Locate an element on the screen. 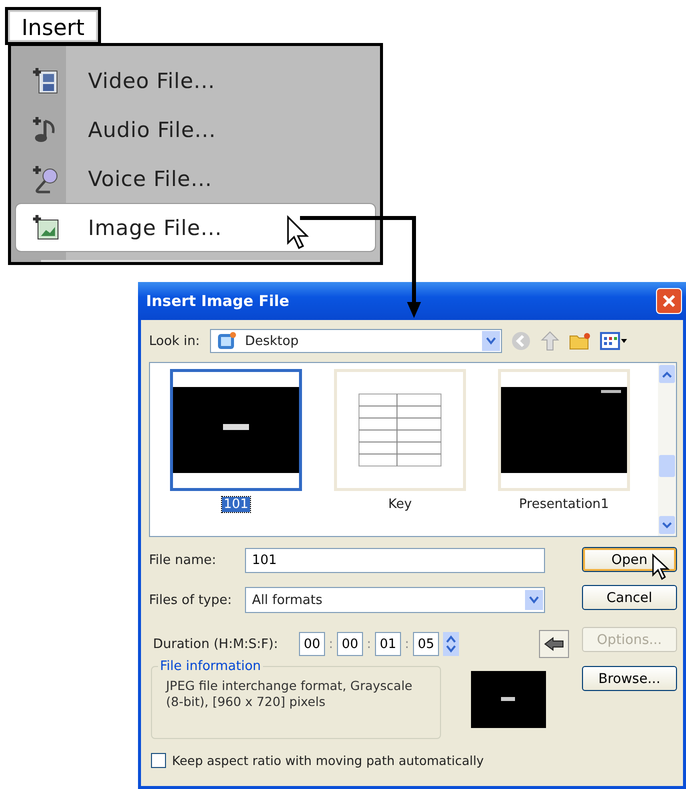 The height and width of the screenshot is (789, 686). scroll-thumb is located at coordinates (667, 465).